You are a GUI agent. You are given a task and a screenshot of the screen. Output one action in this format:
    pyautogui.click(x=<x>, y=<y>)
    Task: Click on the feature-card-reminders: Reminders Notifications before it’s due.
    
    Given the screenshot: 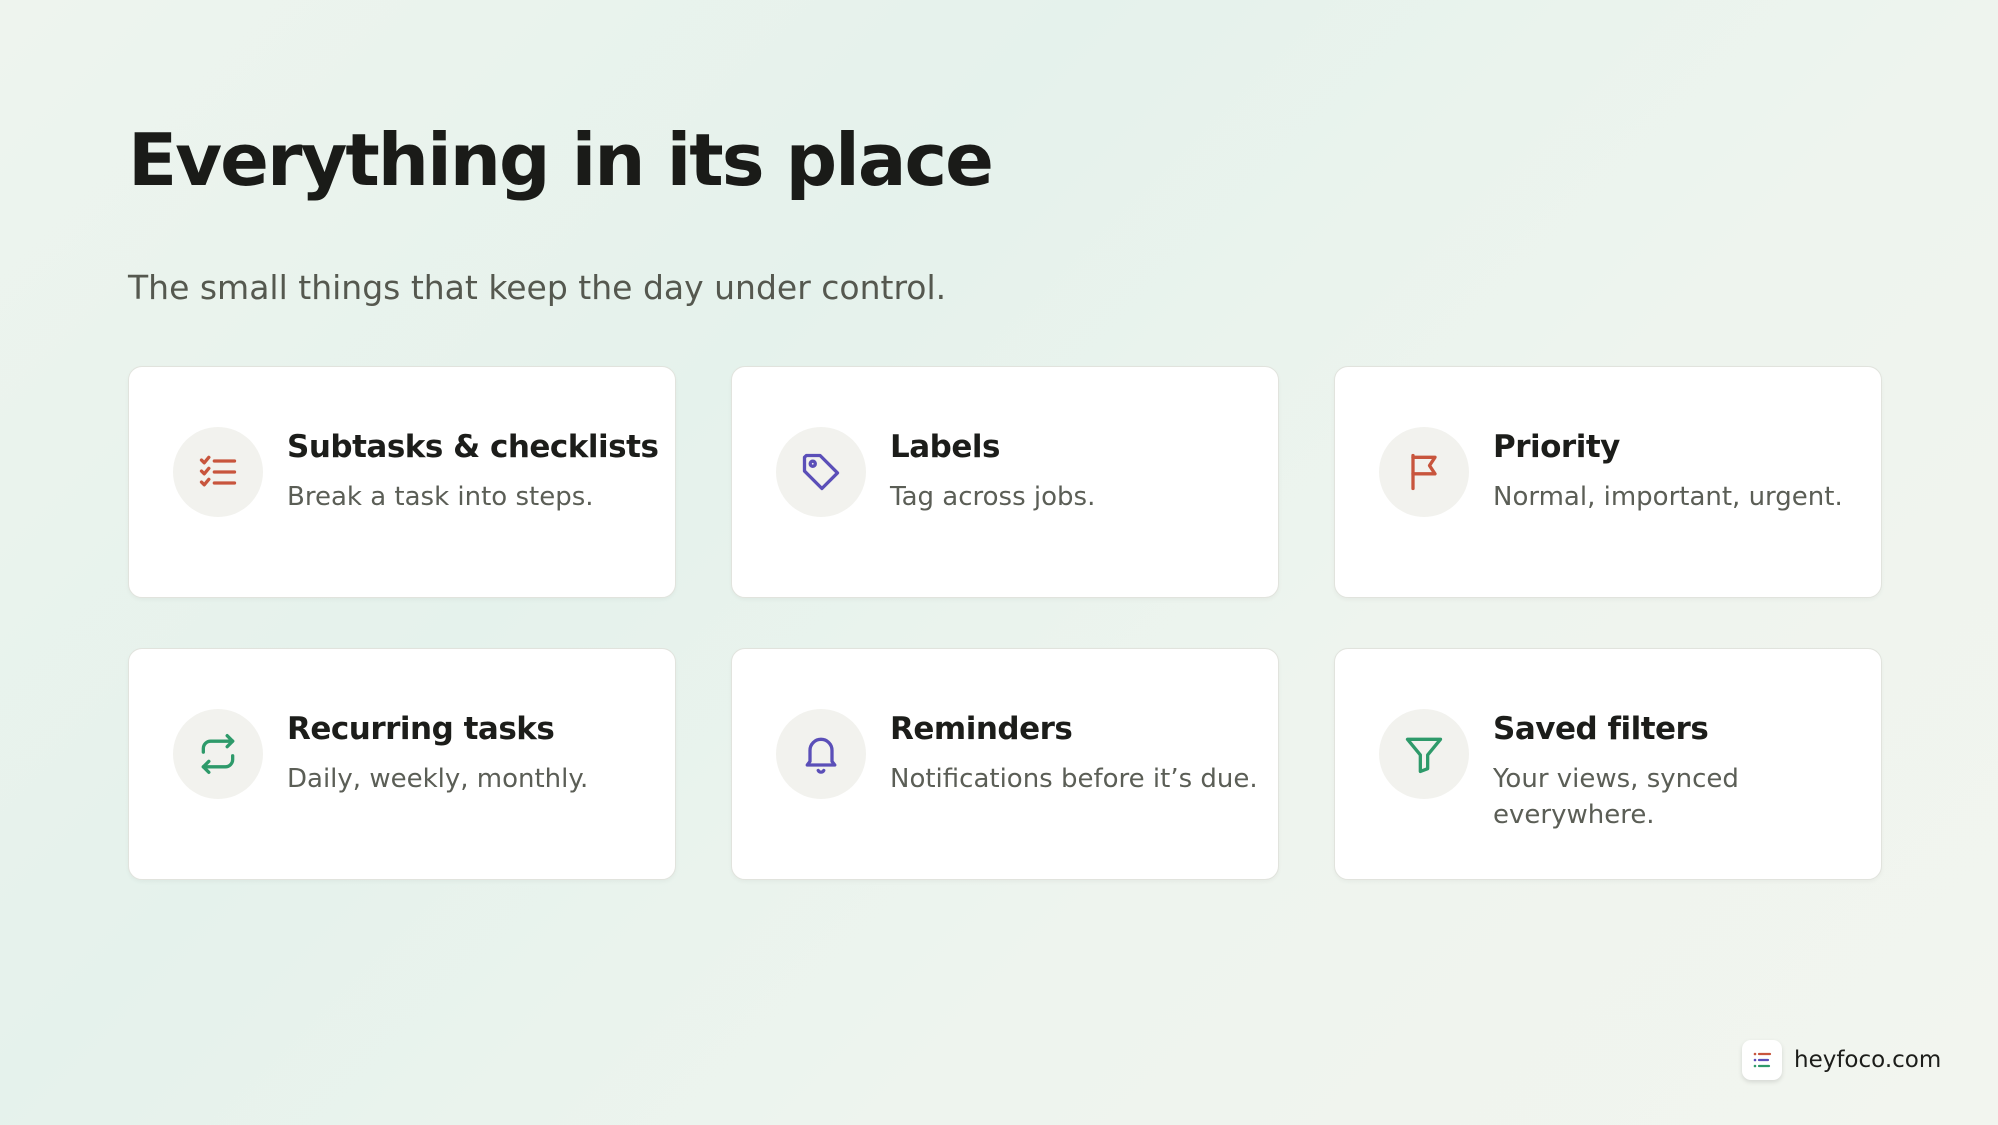 What is the action you would take?
    pyautogui.click(x=1005, y=764)
    